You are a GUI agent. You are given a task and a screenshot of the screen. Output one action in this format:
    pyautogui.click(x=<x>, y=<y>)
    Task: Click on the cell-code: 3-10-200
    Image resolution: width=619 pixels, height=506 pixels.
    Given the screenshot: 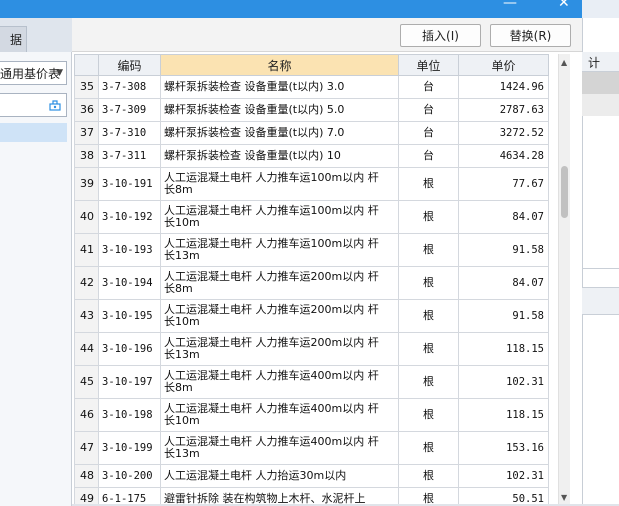 What is the action you would take?
    pyautogui.click(x=129, y=476)
    